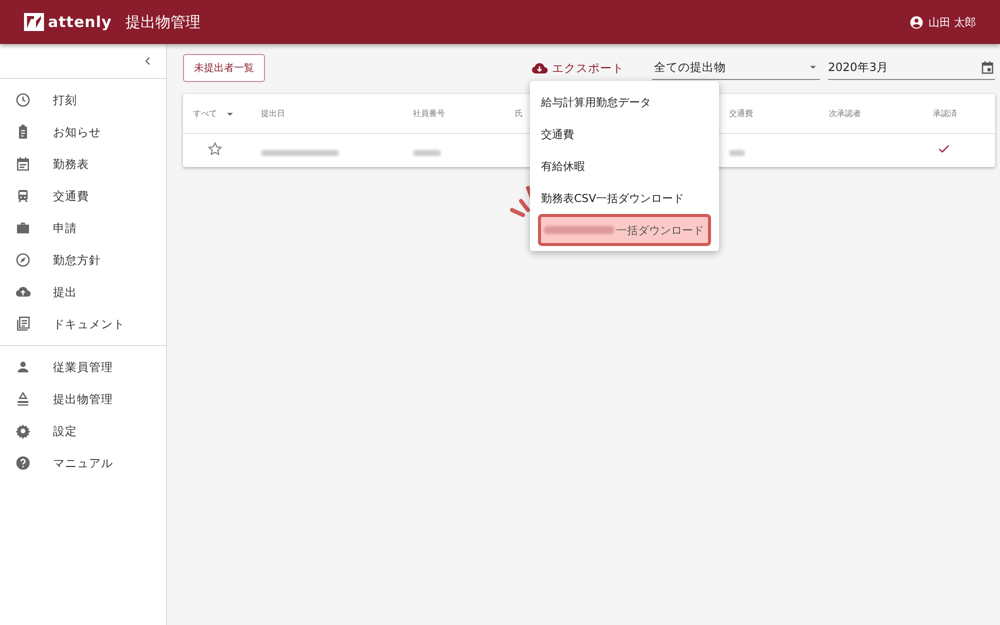  I want to click on logo-text: attenly, so click(80, 22).